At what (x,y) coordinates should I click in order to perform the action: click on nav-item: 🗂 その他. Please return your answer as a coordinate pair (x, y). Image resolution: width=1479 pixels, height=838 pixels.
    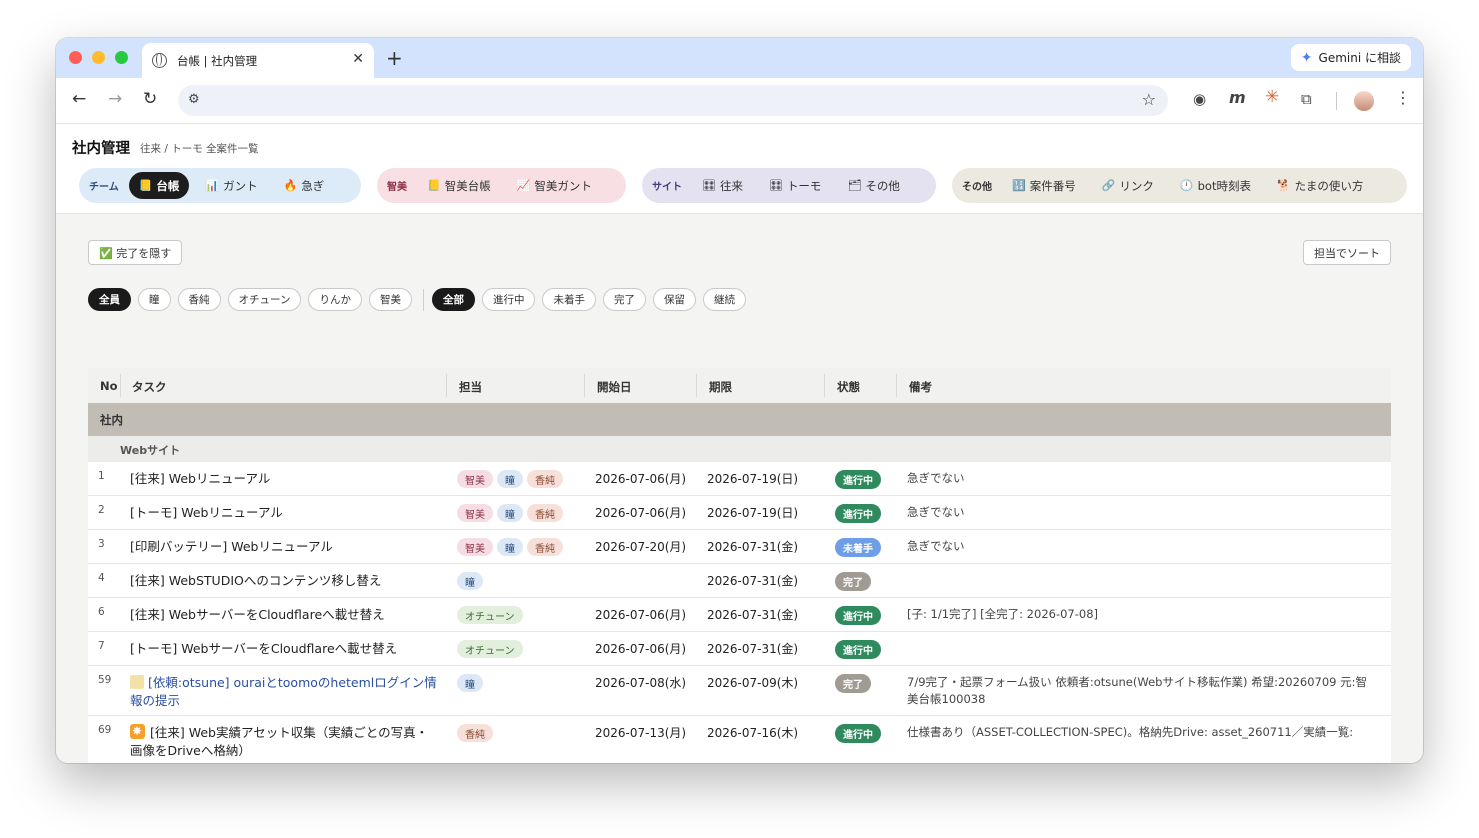
    Looking at the image, I should click on (873, 185).